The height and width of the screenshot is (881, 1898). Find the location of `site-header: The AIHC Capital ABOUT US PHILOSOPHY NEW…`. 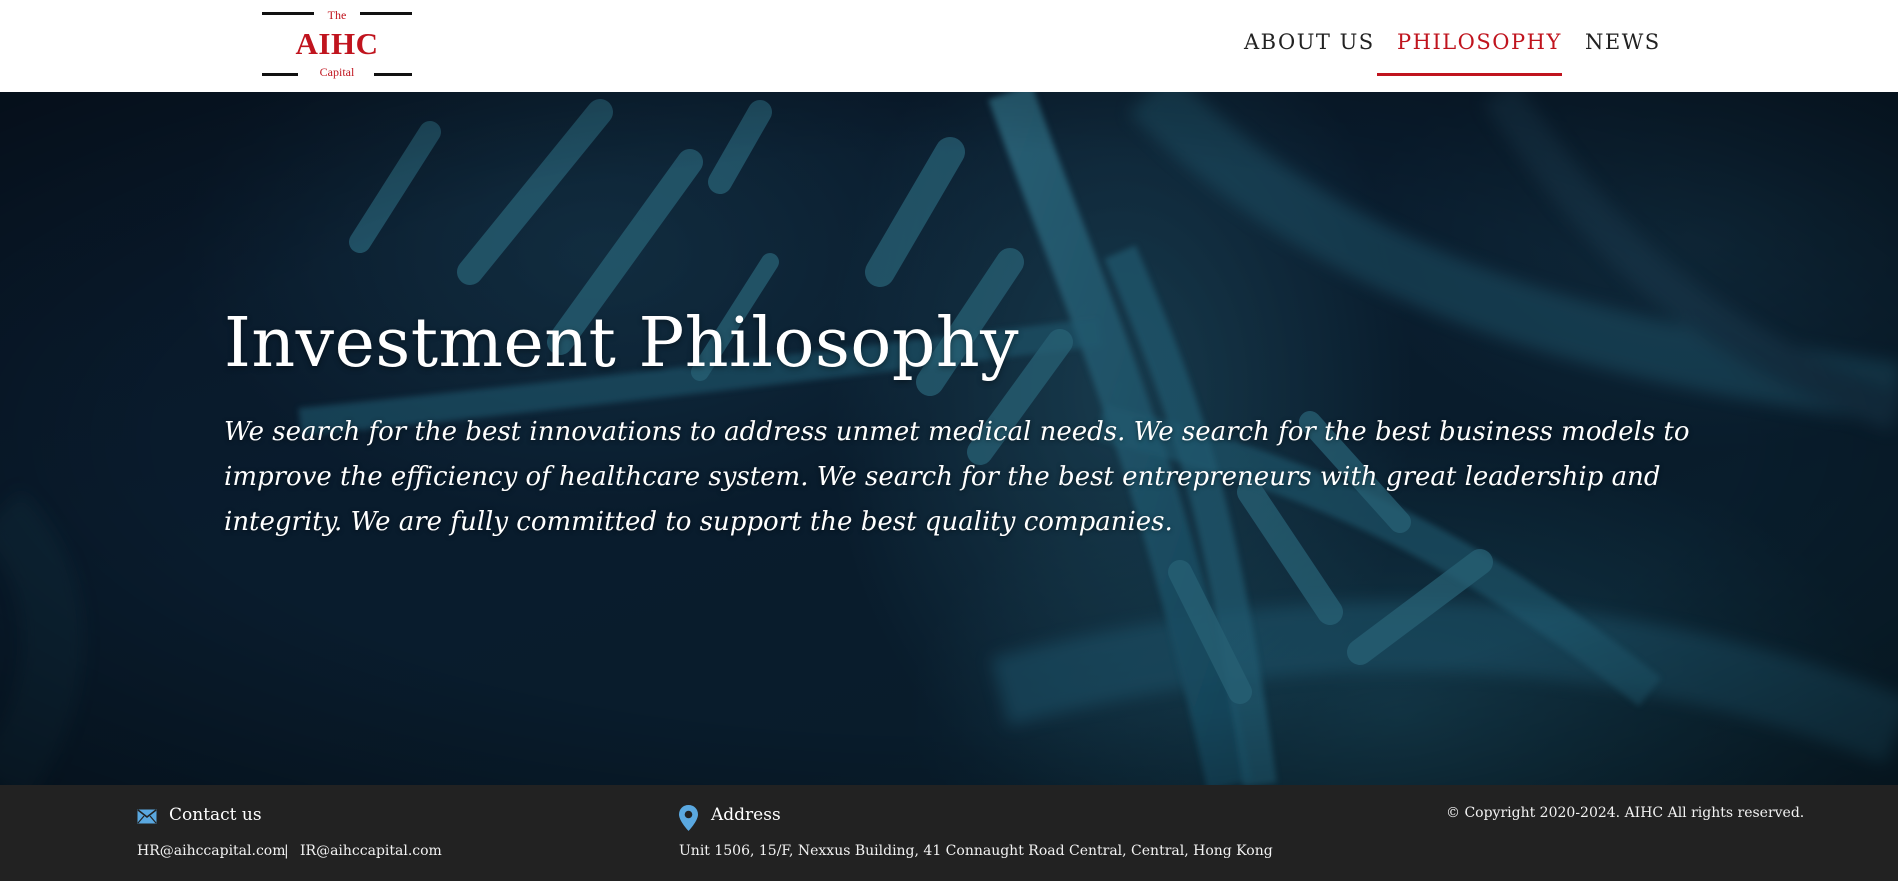

site-header: The AIHC Capital ABOUT US PHILOSOPHY NEW… is located at coordinates (949, 46).